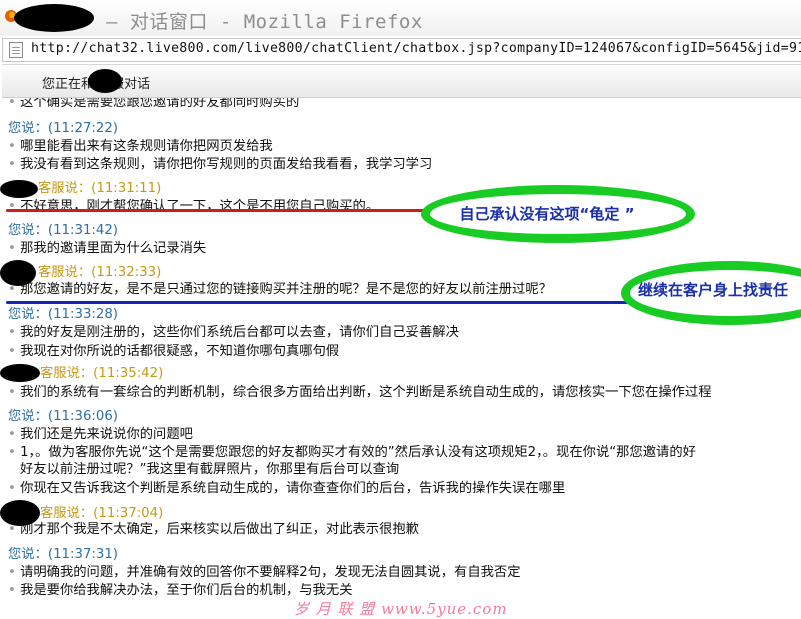 The image size is (801, 619). Describe the element at coordinates (107, 248) in the screenshot. I see `chat-message: • 那我的邀请里面为什么记录消失` at that location.